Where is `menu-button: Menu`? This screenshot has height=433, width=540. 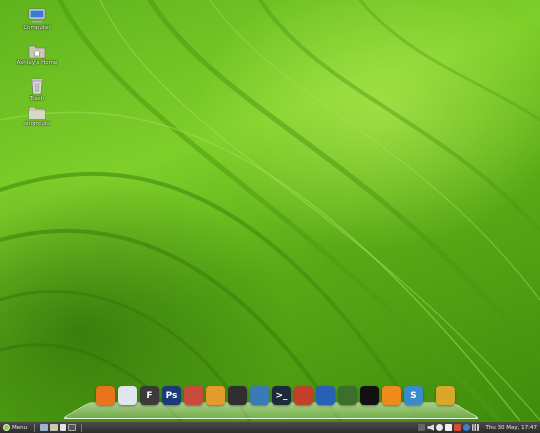 menu-button: Menu is located at coordinates (15, 427).